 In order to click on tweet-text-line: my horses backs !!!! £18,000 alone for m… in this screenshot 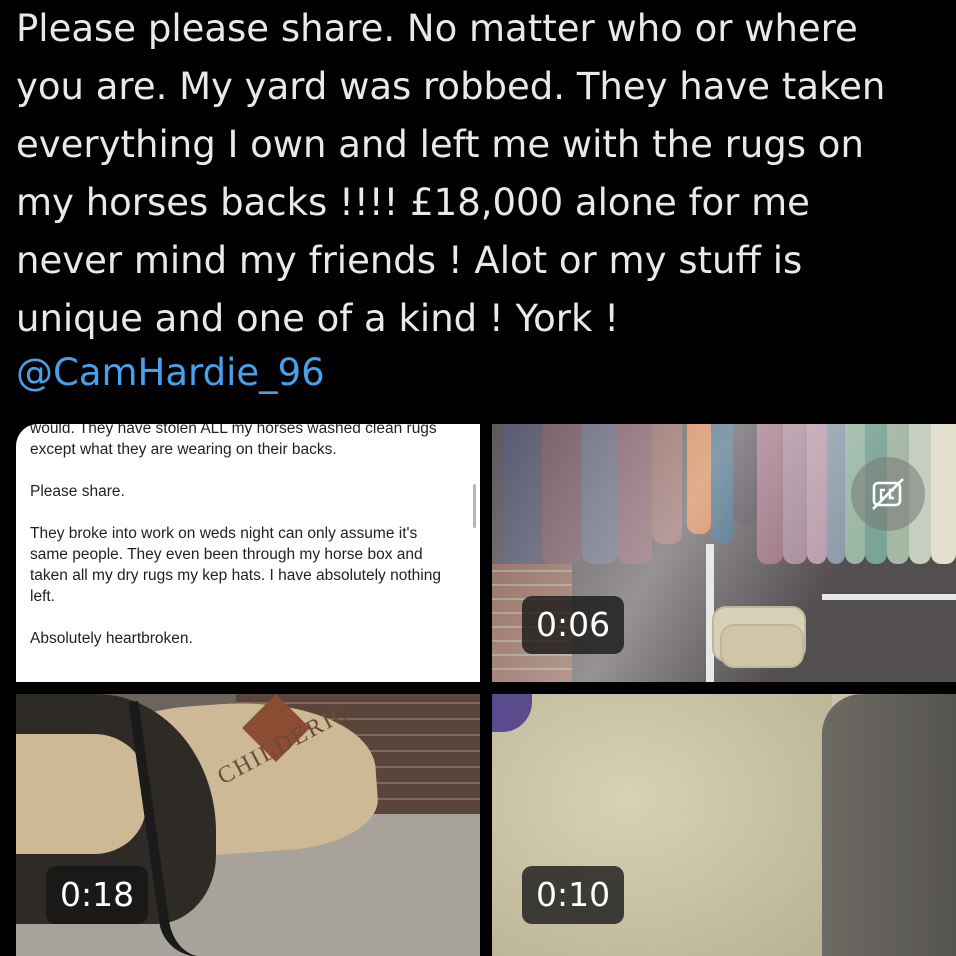, I will do `click(413, 202)`.